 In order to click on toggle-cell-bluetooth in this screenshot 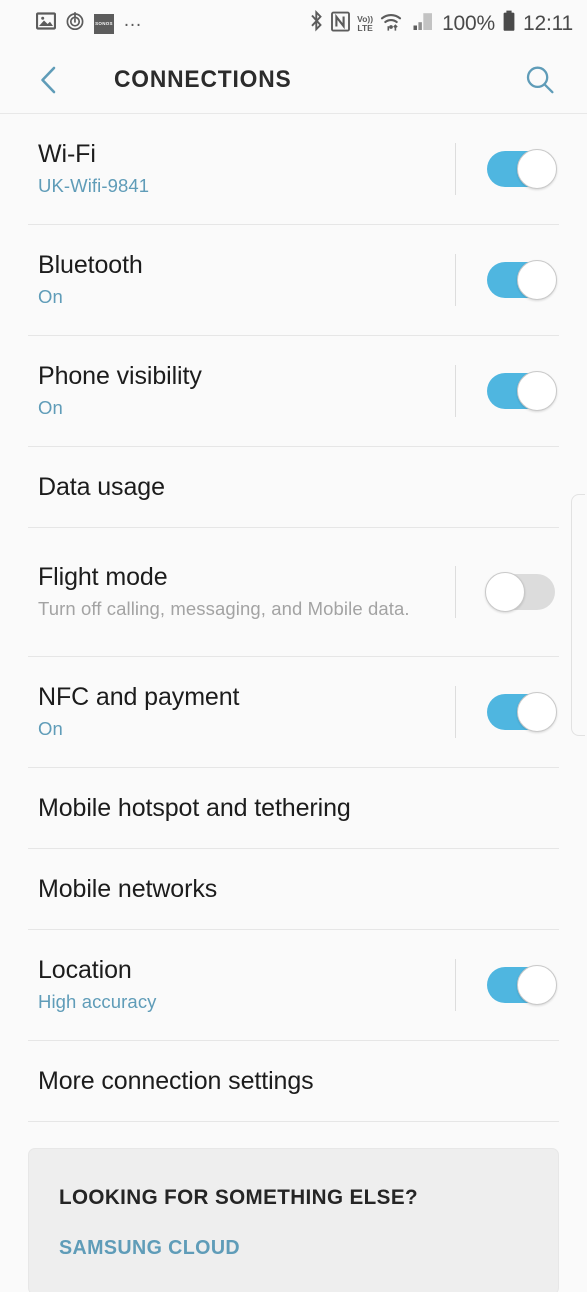, I will do `click(521, 280)`.